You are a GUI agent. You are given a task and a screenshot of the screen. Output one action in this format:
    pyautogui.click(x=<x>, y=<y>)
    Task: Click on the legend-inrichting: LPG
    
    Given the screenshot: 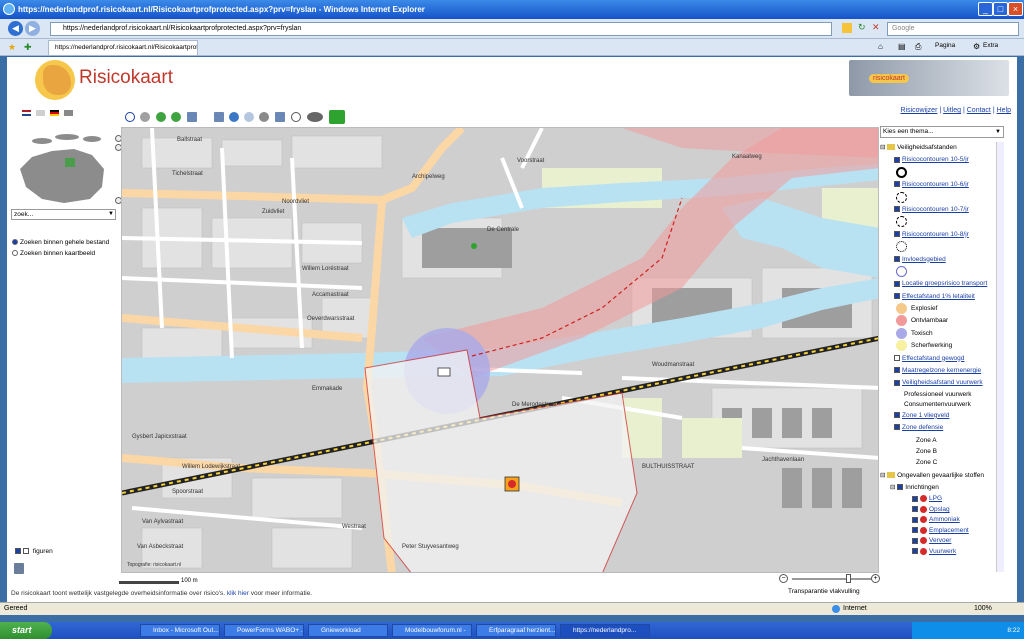 What is the action you would take?
    pyautogui.click(x=938, y=499)
    